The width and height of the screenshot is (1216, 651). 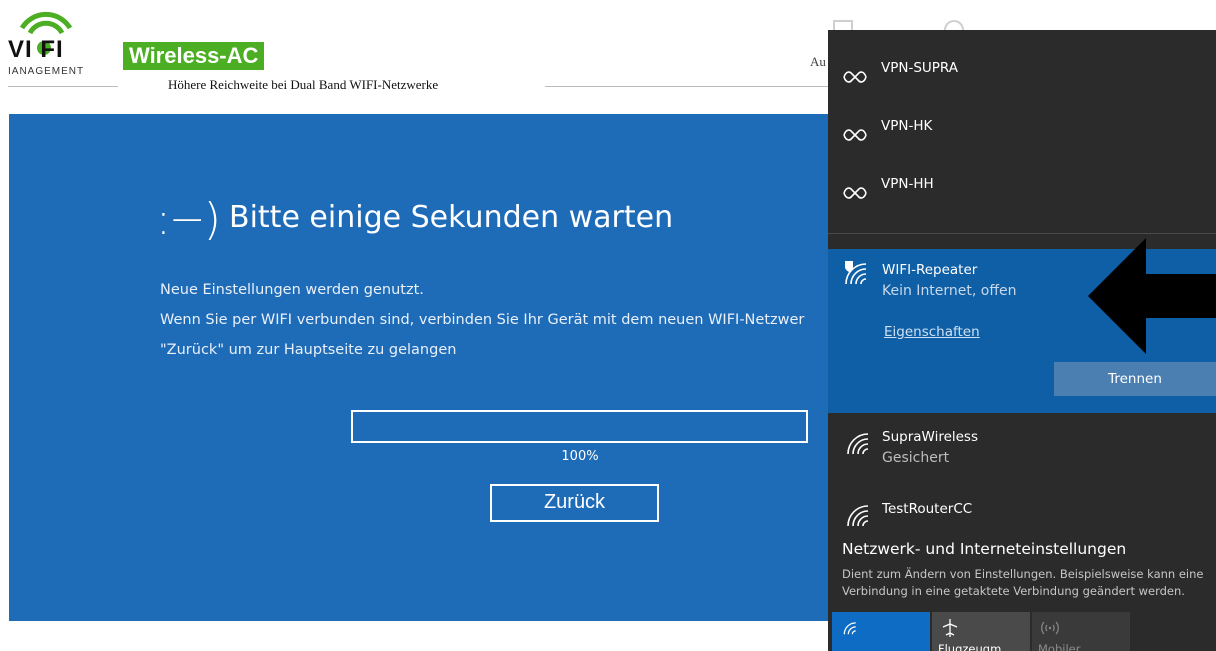 What do you see at coordinates (907, 126) in the screenshot?
I see `vpn-name: VPN-HK` at bounding box center [907, 126].